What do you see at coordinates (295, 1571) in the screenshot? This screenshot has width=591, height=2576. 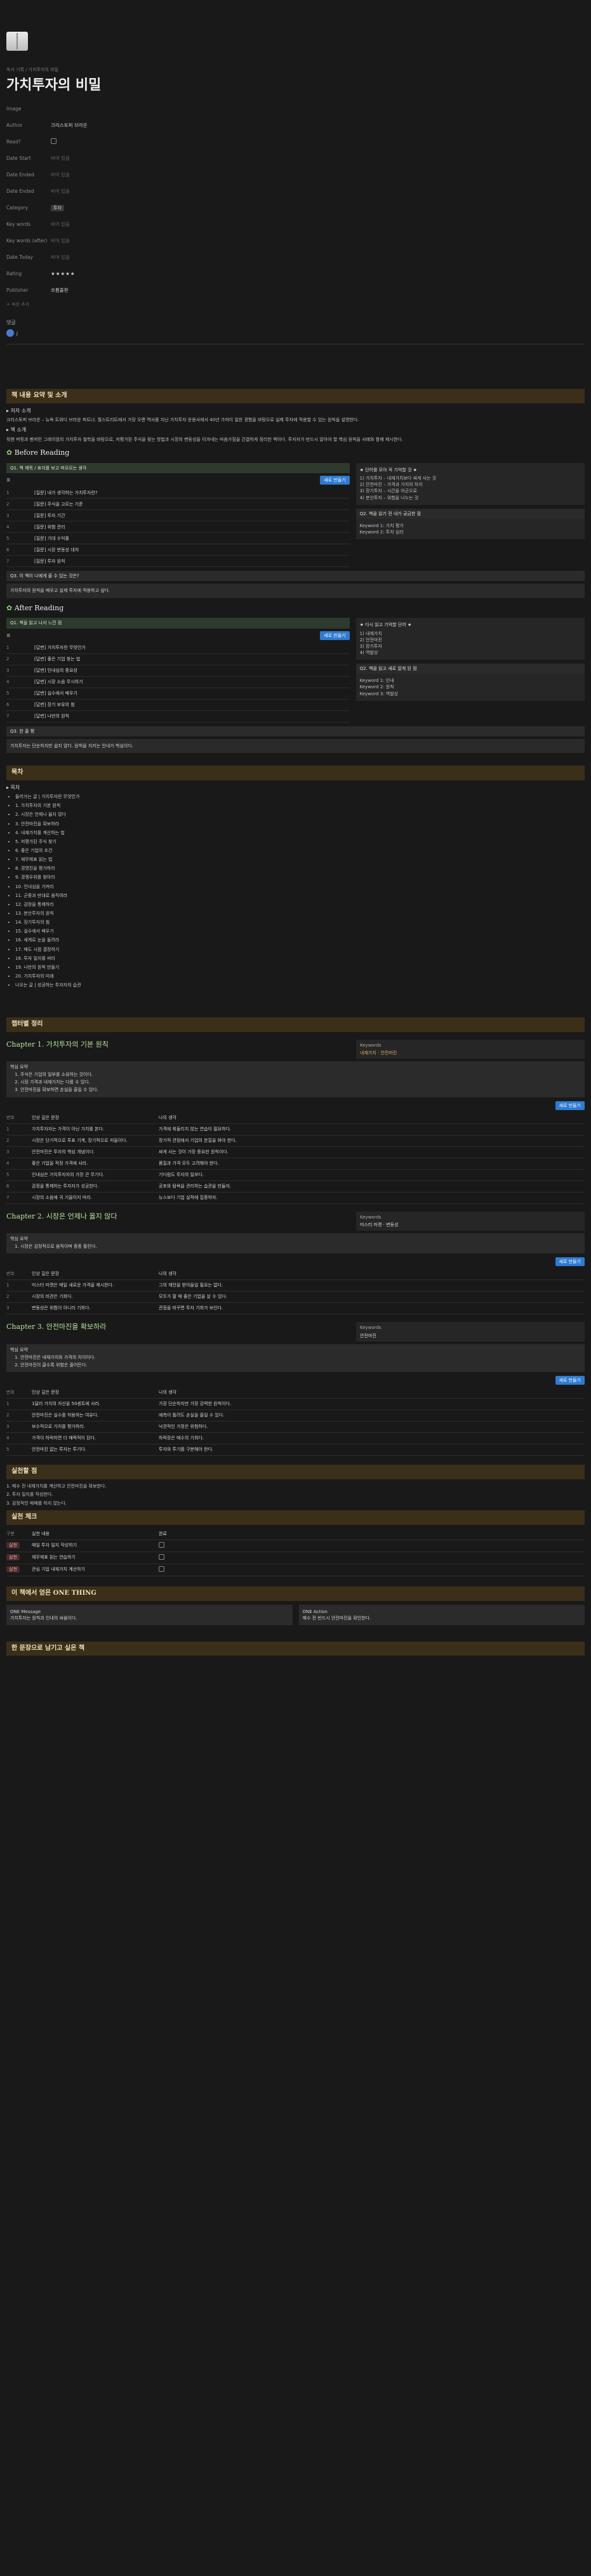 I see `table-row: 실천 관심 기업 내재가치 계산하기` at bounding box center [295, 1571].